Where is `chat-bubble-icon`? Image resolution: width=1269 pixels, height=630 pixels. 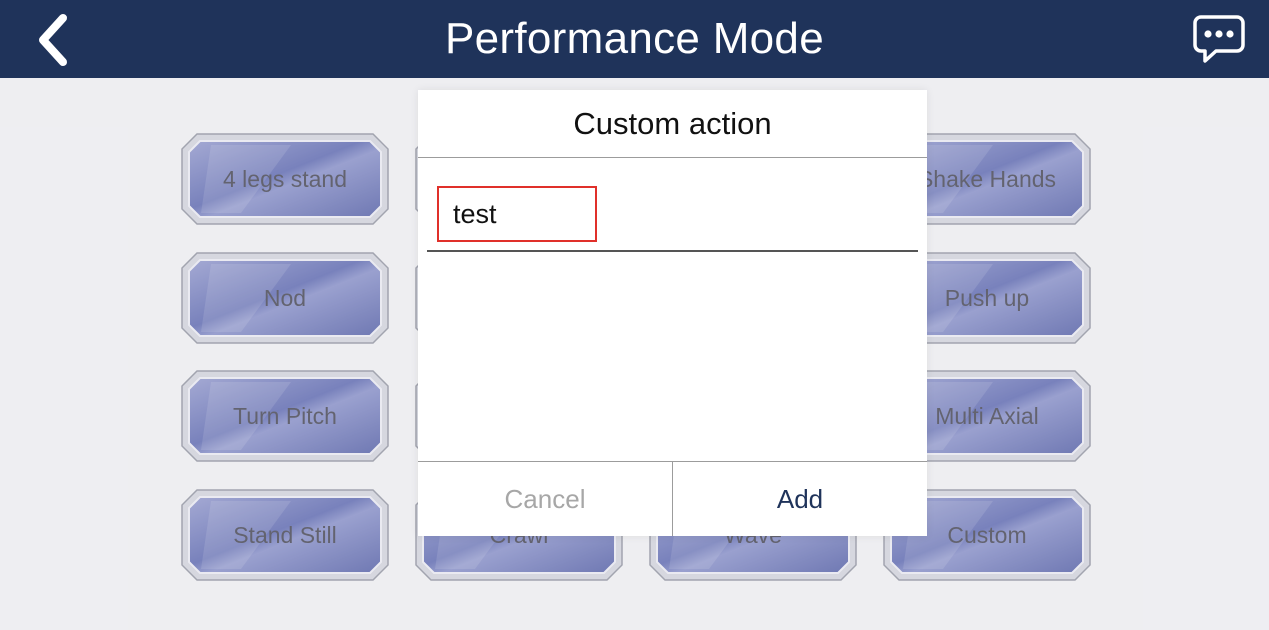 chat-bubble-icon is located at coordinates (1219, 39).